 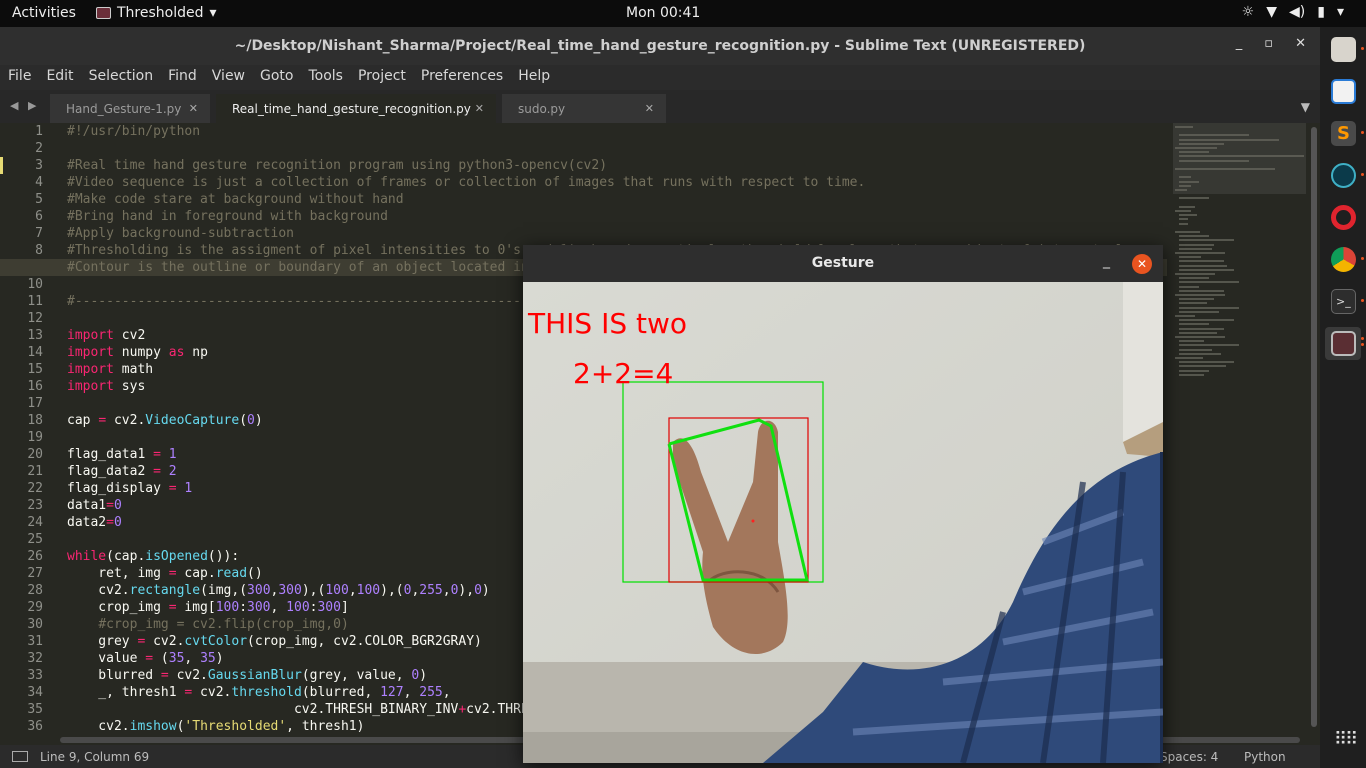 I want to click on show-applications-icon: ⠿⠿, so click(x=1346, y=740).